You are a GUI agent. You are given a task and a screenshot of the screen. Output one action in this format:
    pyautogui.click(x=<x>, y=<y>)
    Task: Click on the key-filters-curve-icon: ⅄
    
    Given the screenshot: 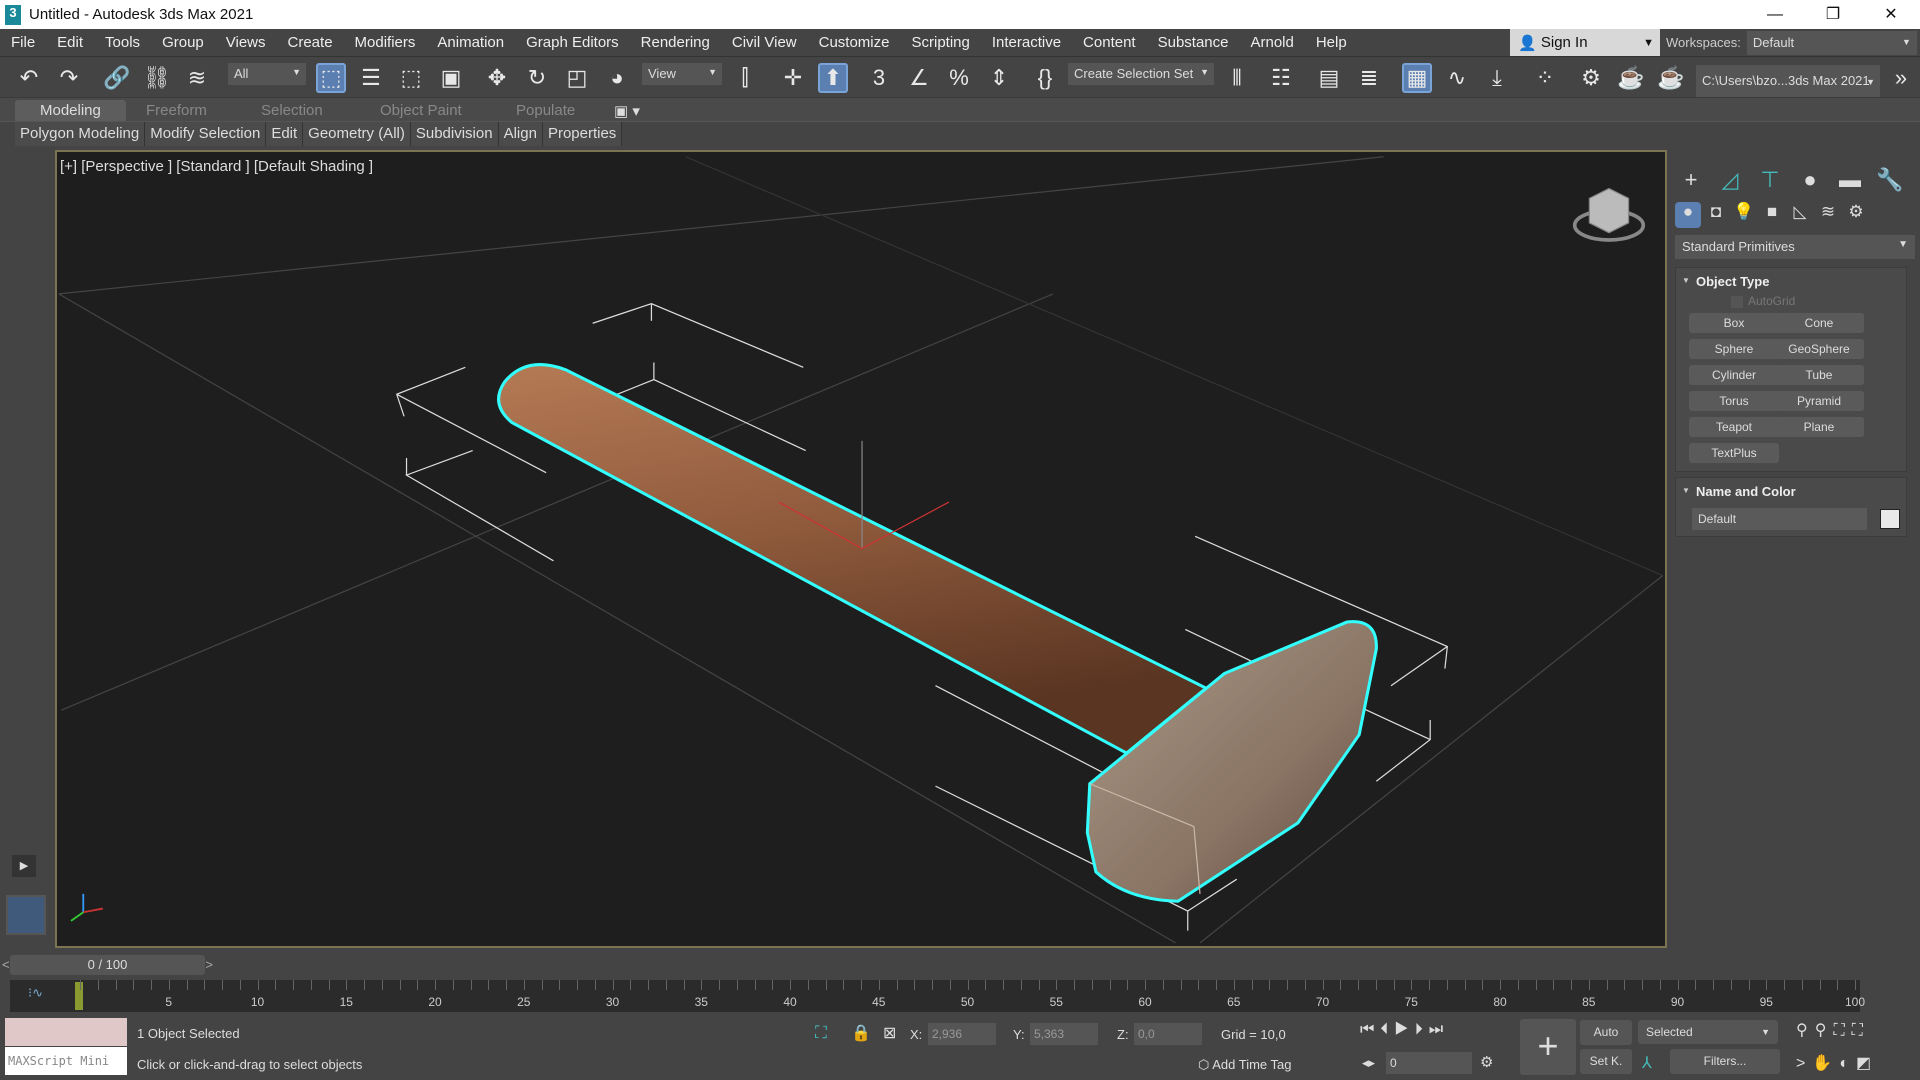 What is the action you would take?
    pyautogui.click(x=1647, y=1063)
    